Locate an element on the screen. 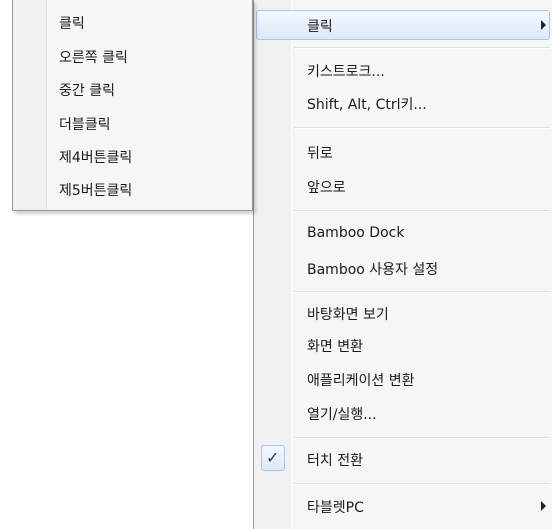 This screenshot has width=552, height=529. submenu-item-label: 제4버튼클릭 is located at coordinates (96, 158).